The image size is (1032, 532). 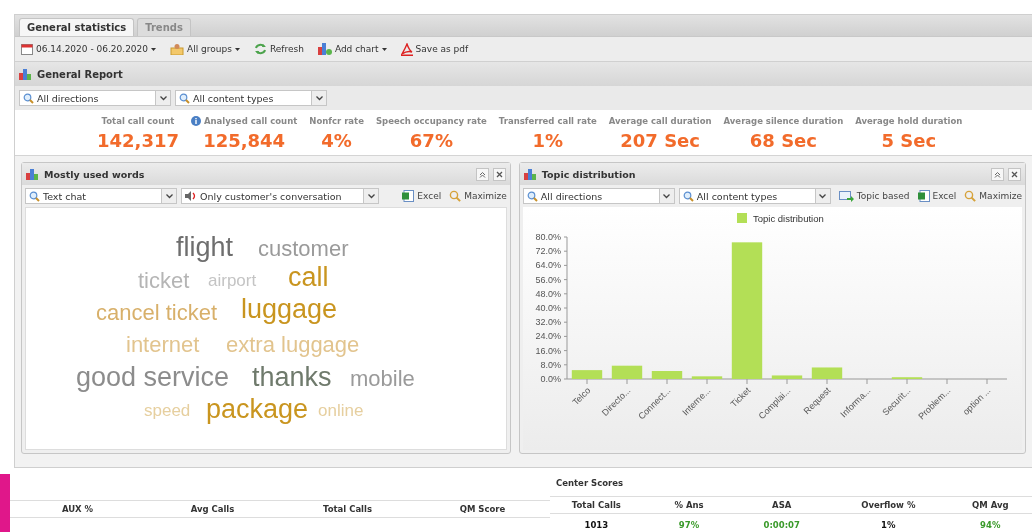 I want to click on stat-label: Analysed call count, so click(x=251, y=121).